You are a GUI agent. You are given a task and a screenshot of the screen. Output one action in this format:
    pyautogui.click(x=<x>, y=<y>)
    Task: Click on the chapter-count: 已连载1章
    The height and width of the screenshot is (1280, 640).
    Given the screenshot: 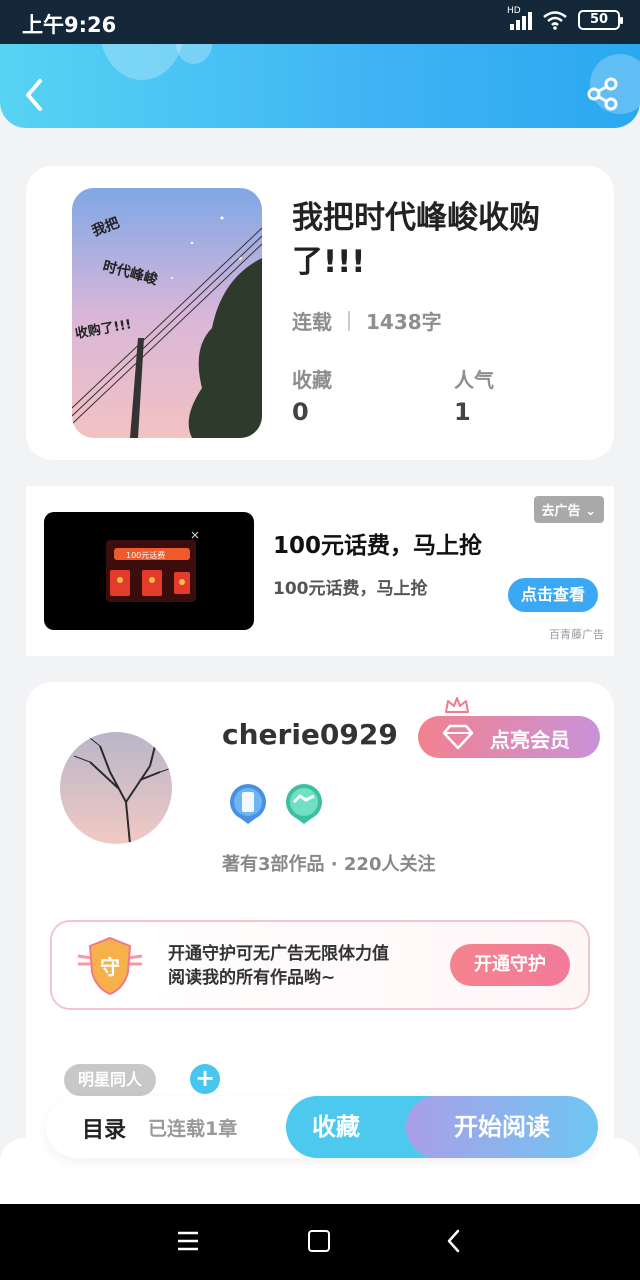 What is the action you would take?
    pyautogui.click(x=193, y=1129)
    